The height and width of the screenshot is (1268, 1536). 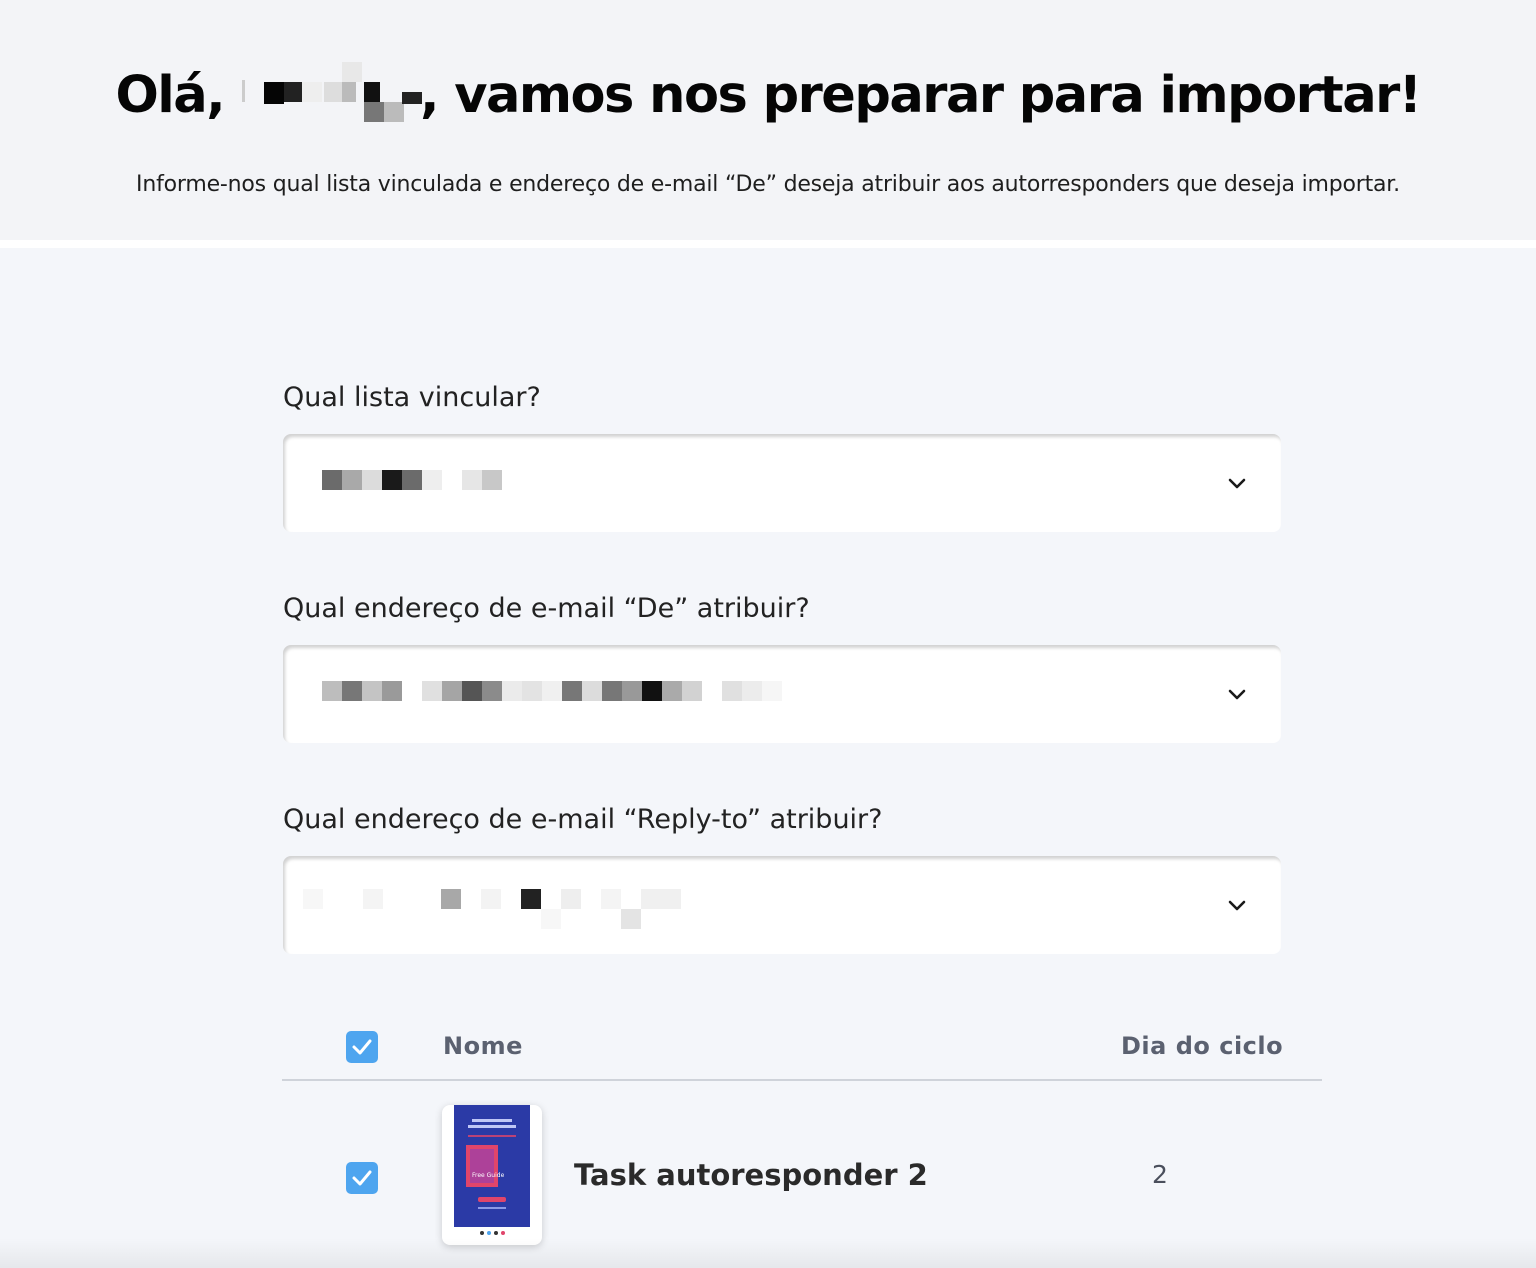 I want to click on row-checkbox, so click(x=362, y=1178).